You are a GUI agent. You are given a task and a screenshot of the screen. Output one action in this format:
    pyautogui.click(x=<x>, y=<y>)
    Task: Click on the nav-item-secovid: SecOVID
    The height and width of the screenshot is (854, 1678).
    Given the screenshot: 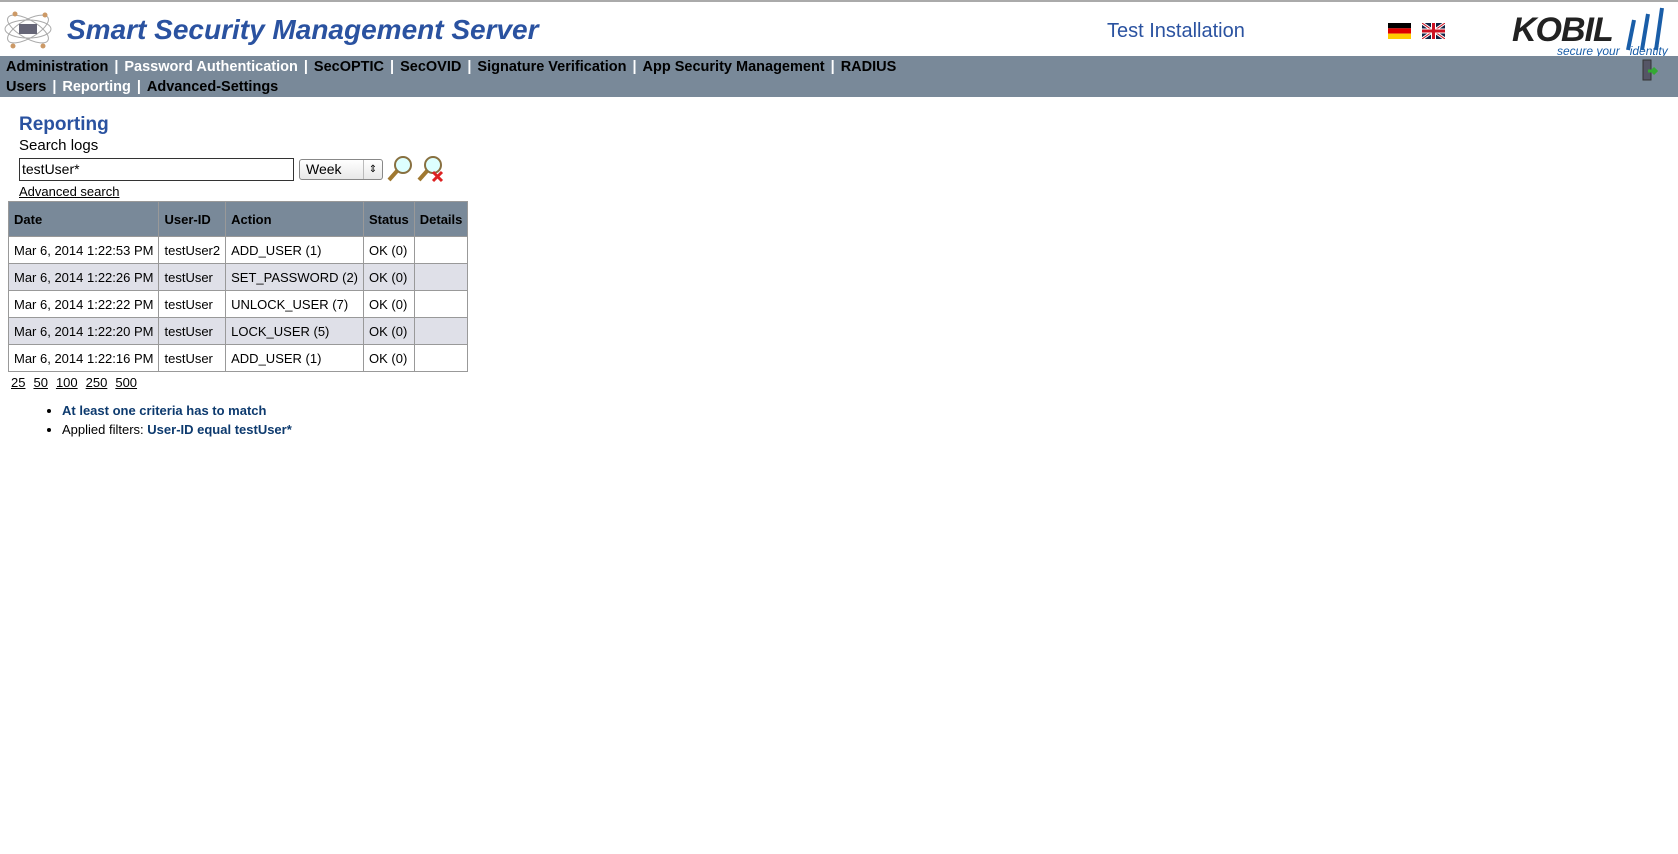 What is the action you would take?
    pyautogui.click(x=430, y=67)
    